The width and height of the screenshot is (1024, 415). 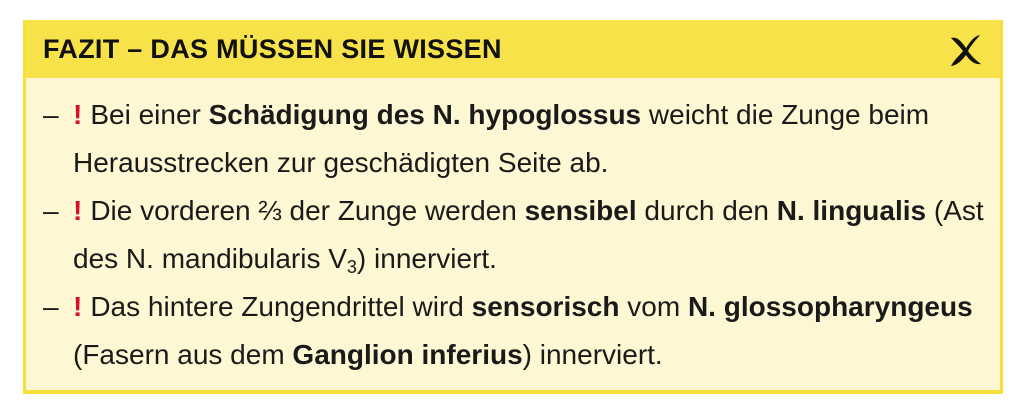 What do you see at coordinates (183, 354) in the screenshot?
I see `text-segment: (Fasern aus dem` at bounding box center [183, 354].